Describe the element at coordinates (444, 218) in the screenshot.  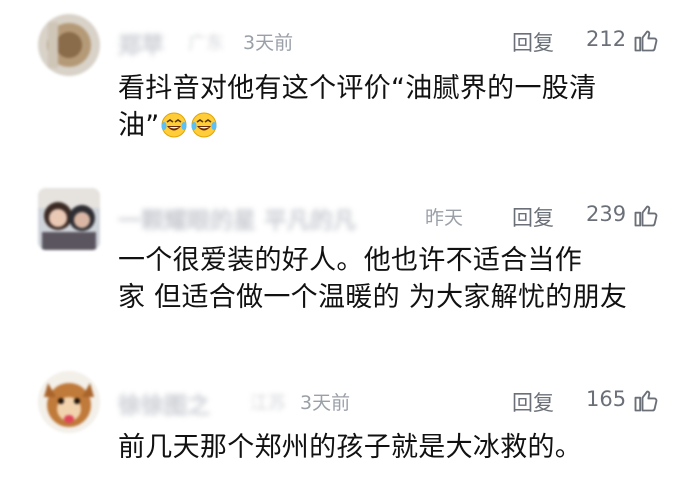
I see `timestamp: 昨天` at that location.